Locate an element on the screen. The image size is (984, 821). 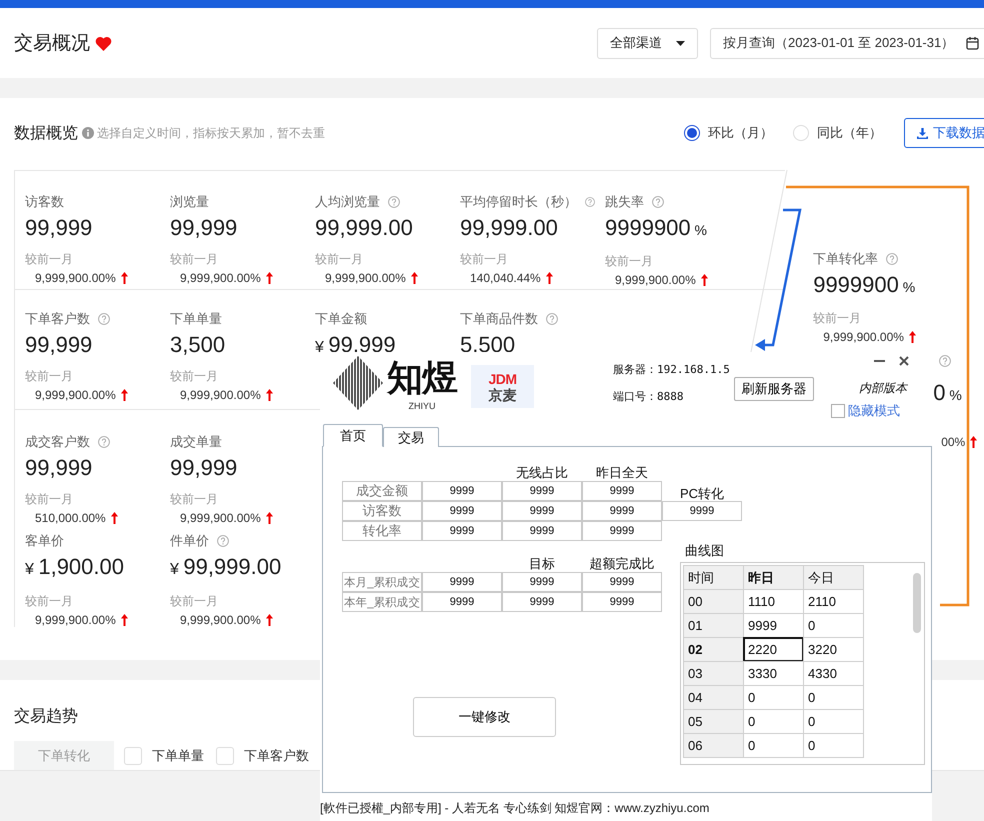
metric-label: 浏览量 is located at coordinates (189, 202).